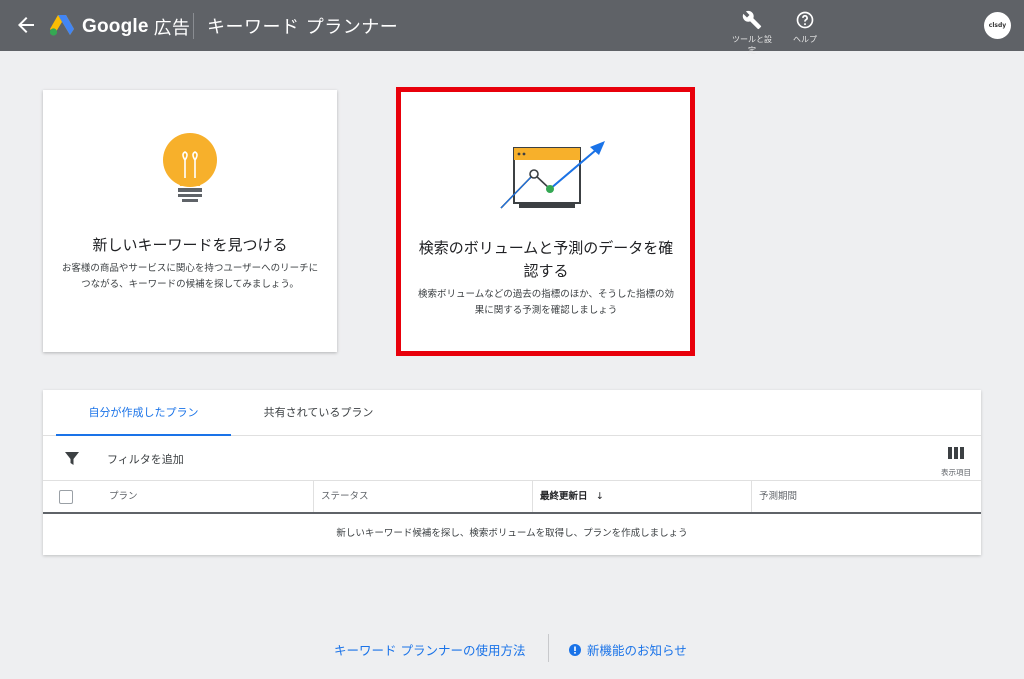 Image resolution: width=1024 pixels, height=679 pixels. Describe the element at coordinates (548, 648) in the screenshot. I see `footer-divider` at that location.